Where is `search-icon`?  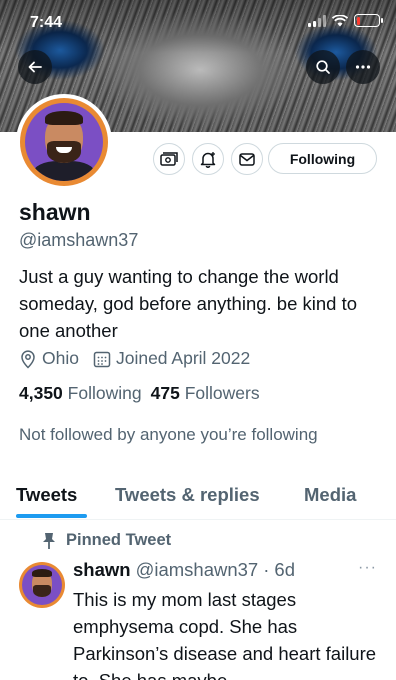 search-icon is located at coordinates (323, 67).